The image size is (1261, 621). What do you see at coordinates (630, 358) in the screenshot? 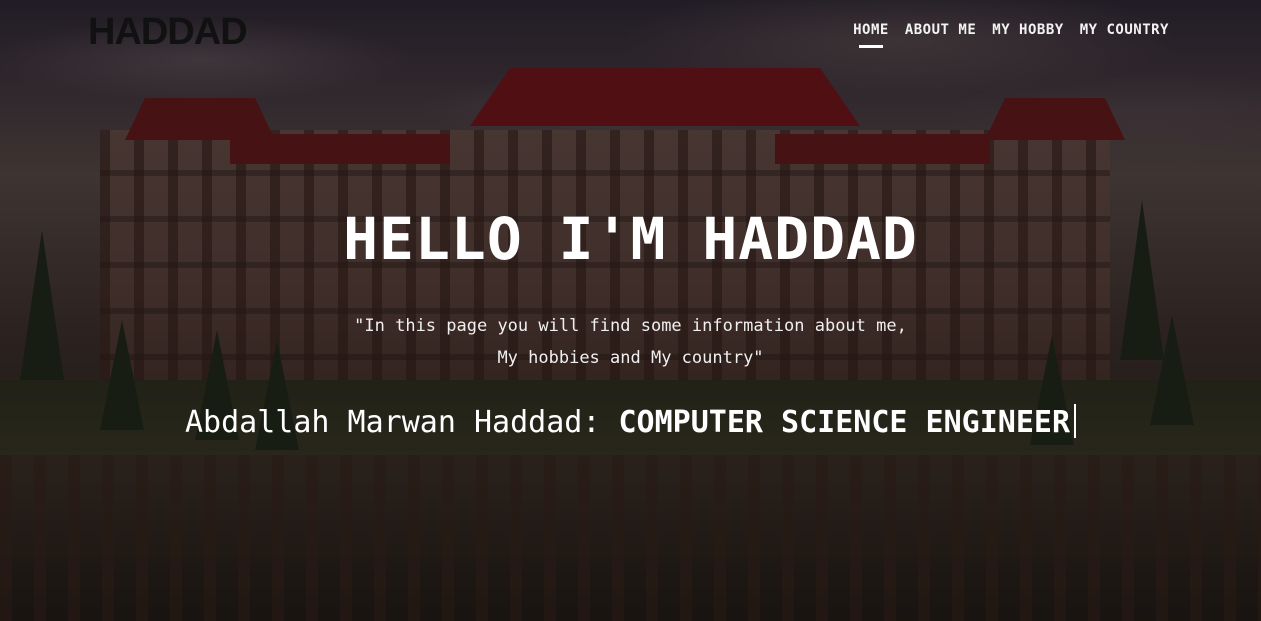
I see `hero-subtitle-line-2: My hobbies and My country"` at bounding box center [630, 358].